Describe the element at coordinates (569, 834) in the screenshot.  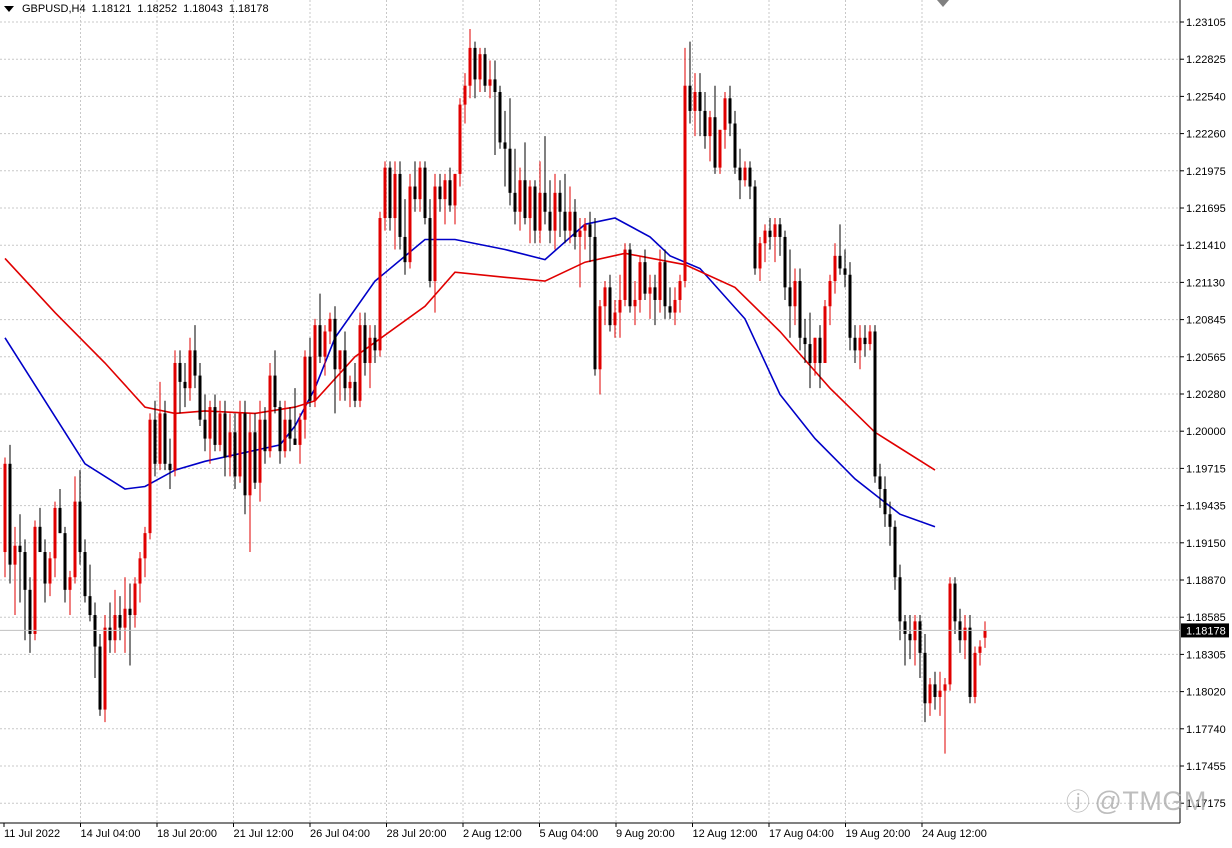
I see `x-tick-label: 5 Aug 04:00` at that location.